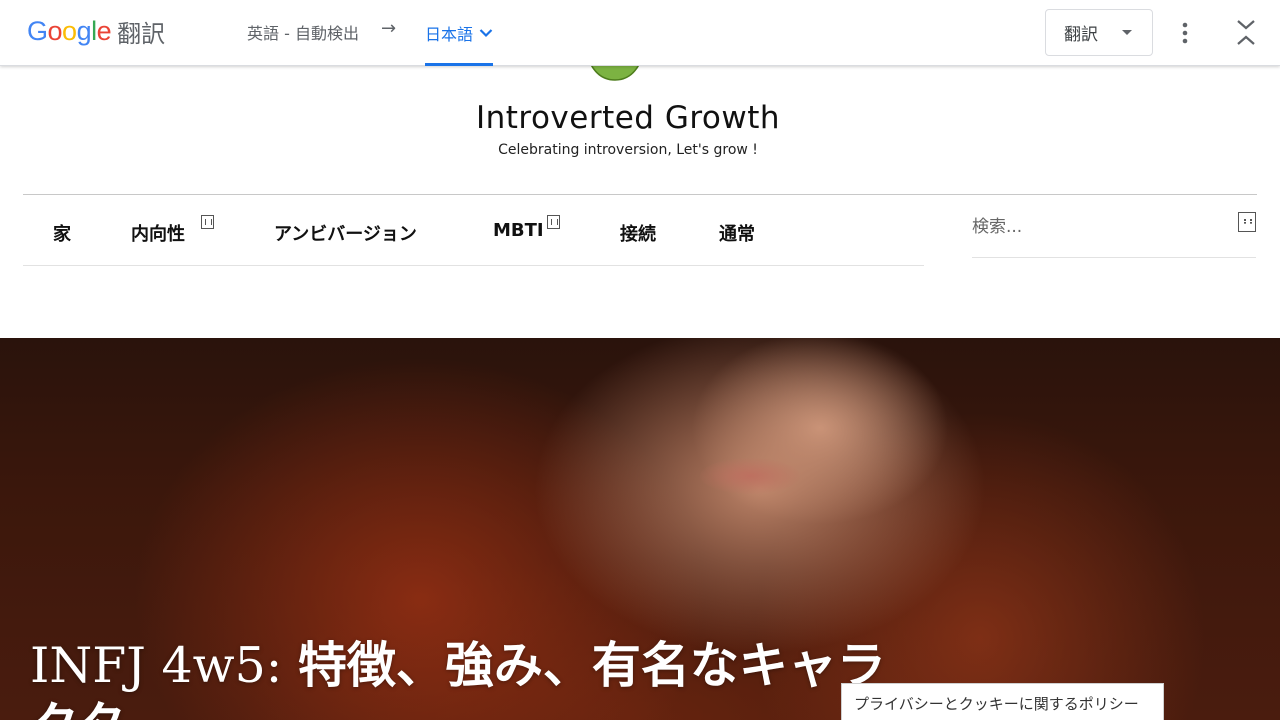  What do you see at coordinates (345, 233) in the screenshot?
I see `nav-item-ambiversion: アンビバージョン` at bounding box center [345, 233].